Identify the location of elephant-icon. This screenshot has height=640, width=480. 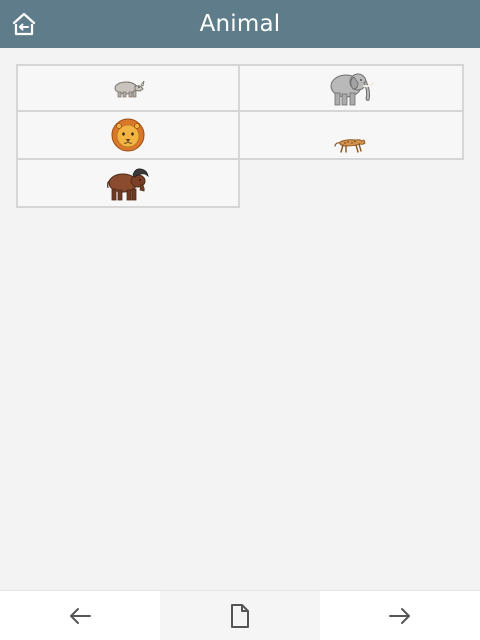
(352, 89).